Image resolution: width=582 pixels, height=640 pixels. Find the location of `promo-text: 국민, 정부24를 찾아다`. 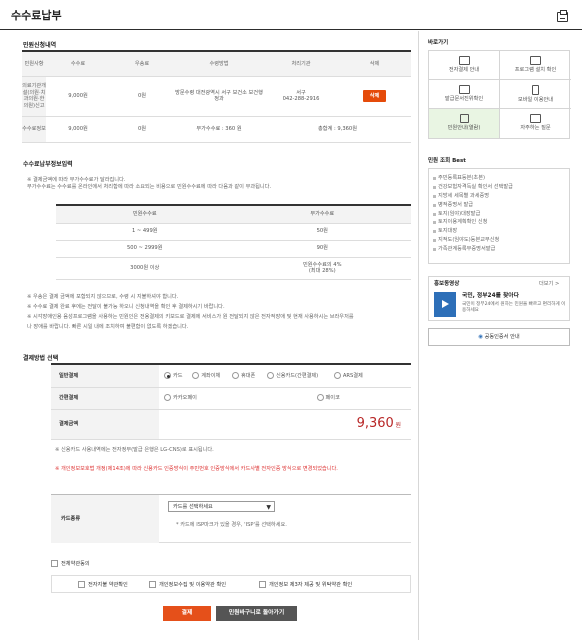

promo-text: 국민, 정부24를 찾아다 is located at coordinates (490, 296).